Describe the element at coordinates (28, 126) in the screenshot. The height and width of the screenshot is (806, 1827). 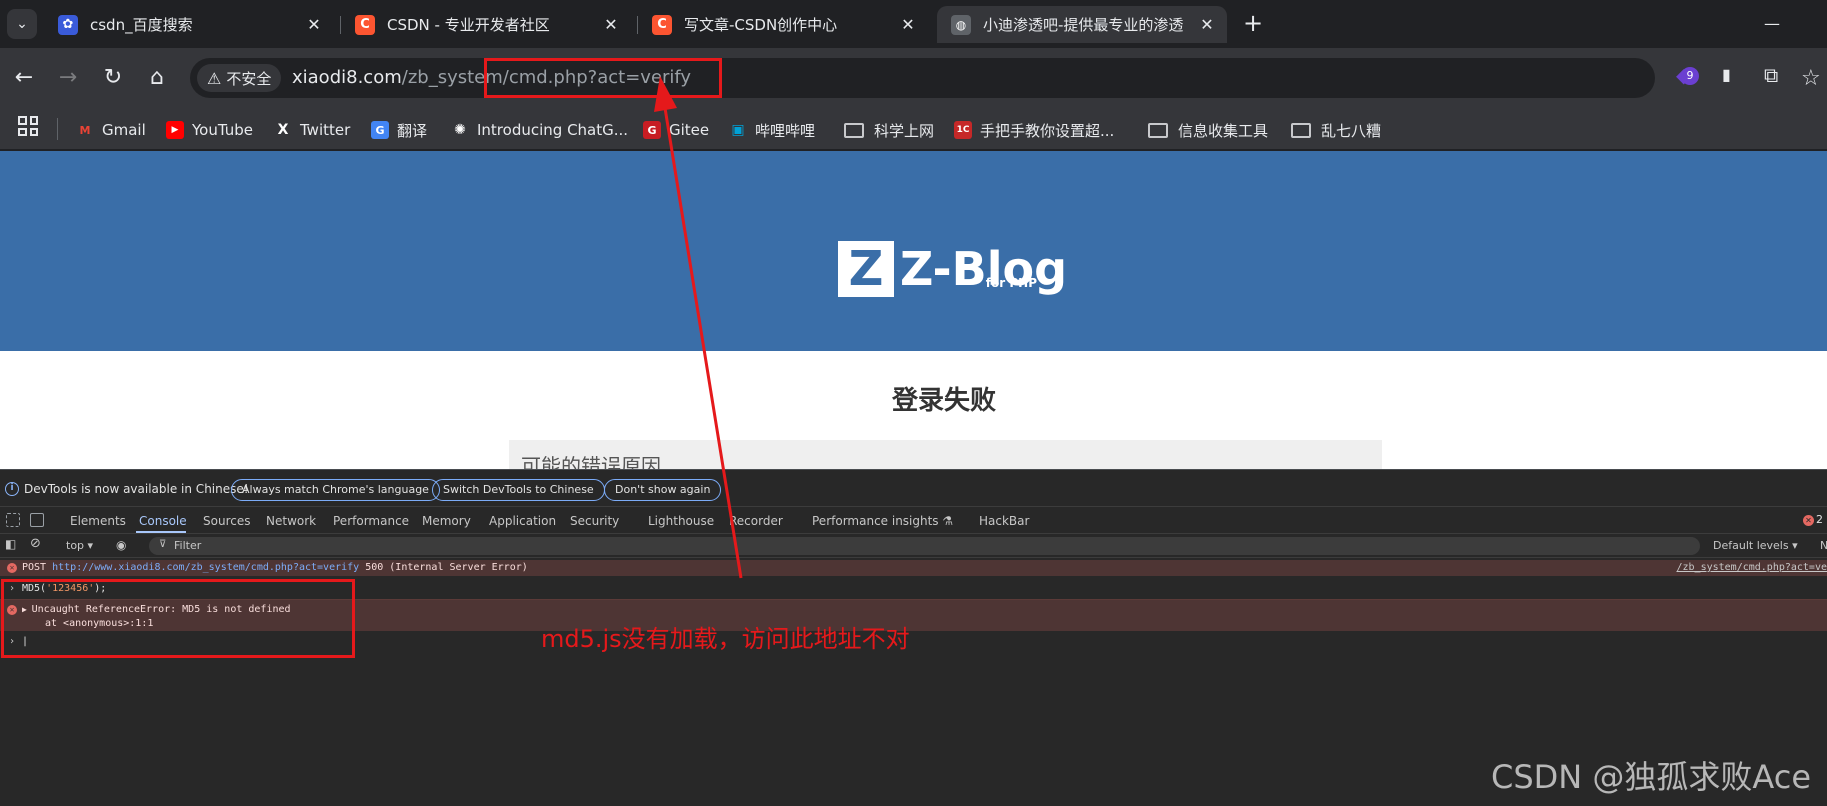
I see `apps-grid-icon` at that location.